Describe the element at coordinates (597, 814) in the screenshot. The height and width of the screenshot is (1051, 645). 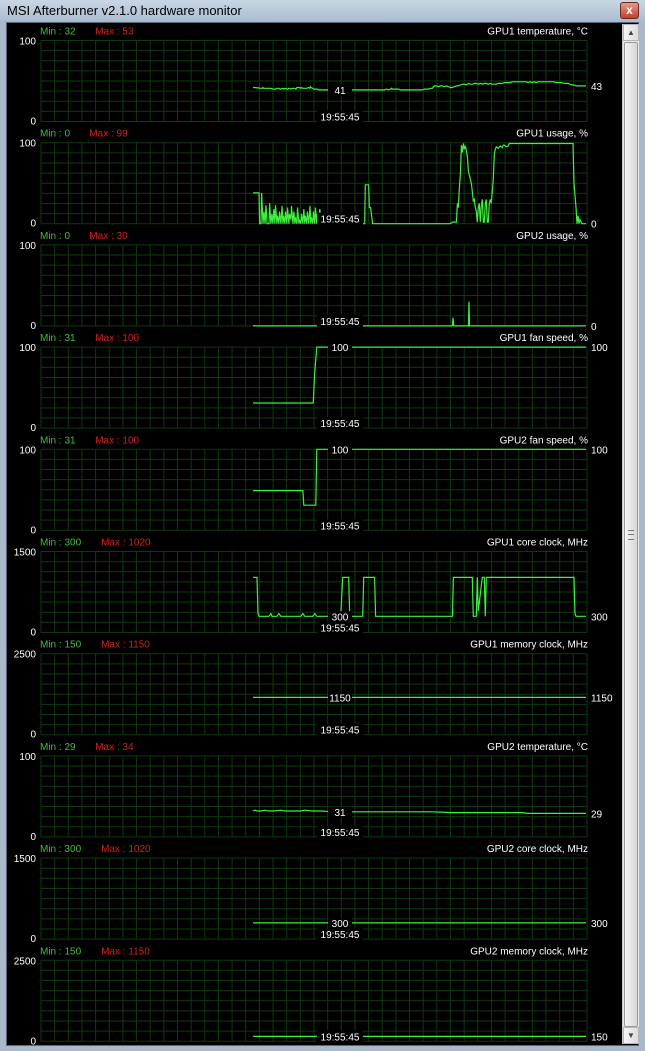
I see `current-value: 29` at that location.